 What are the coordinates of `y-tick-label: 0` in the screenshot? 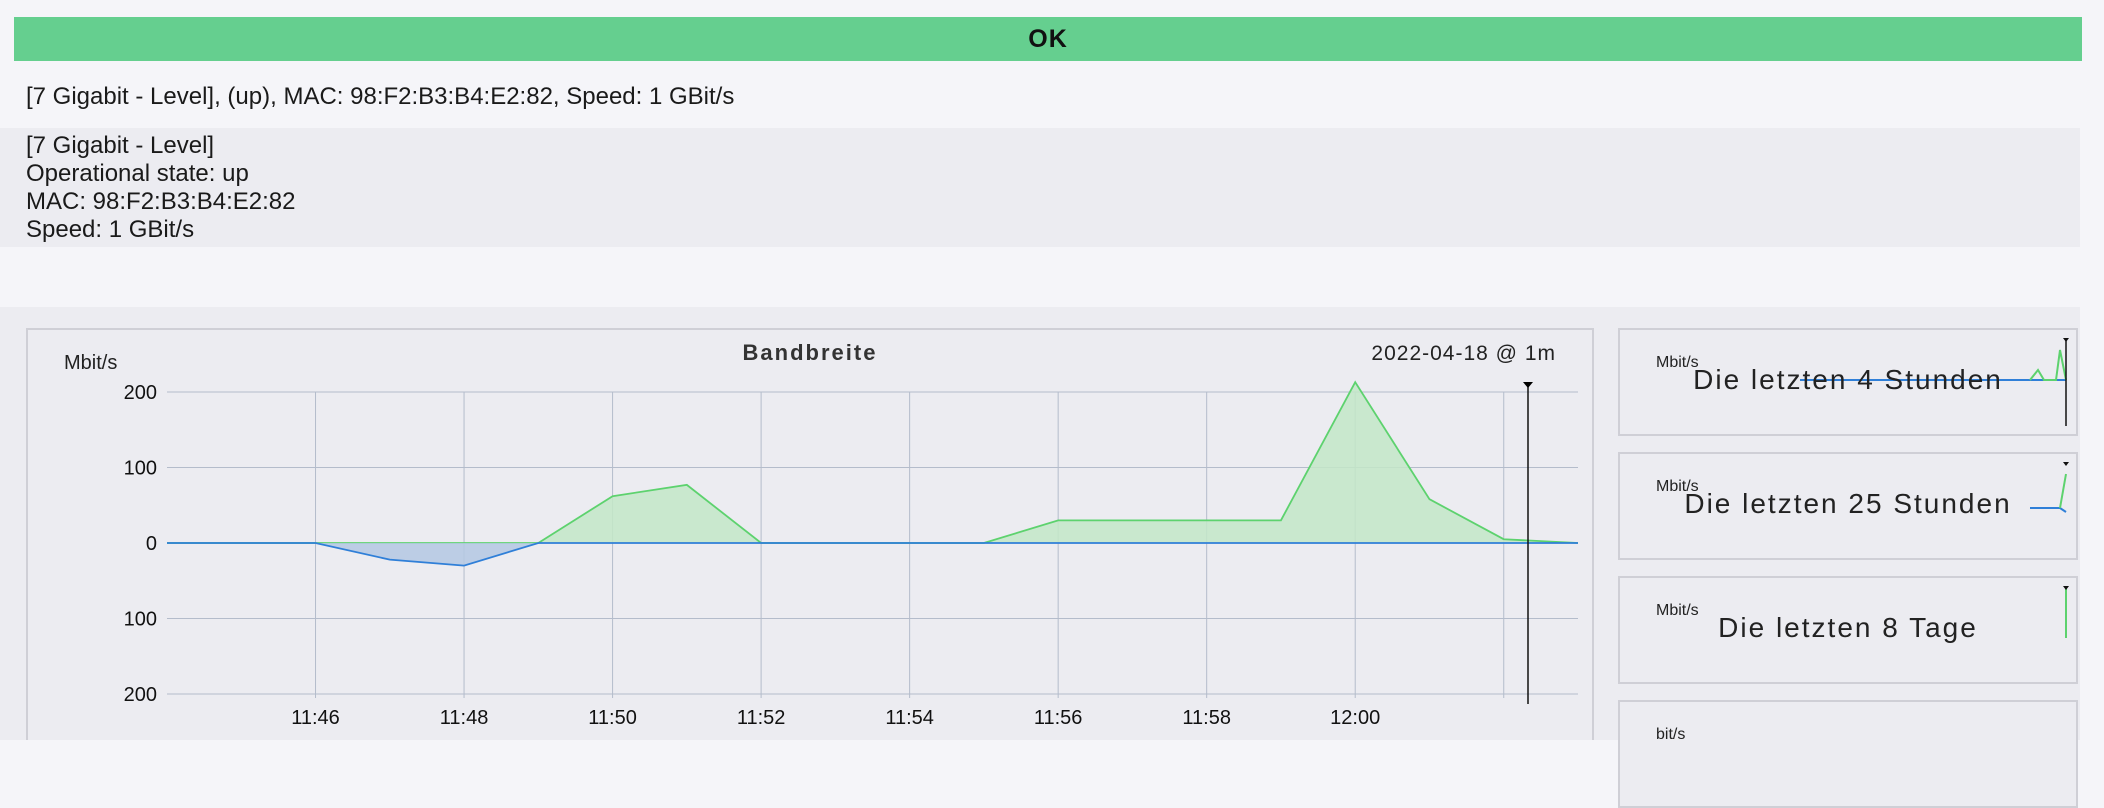 It's located at (151, 544).